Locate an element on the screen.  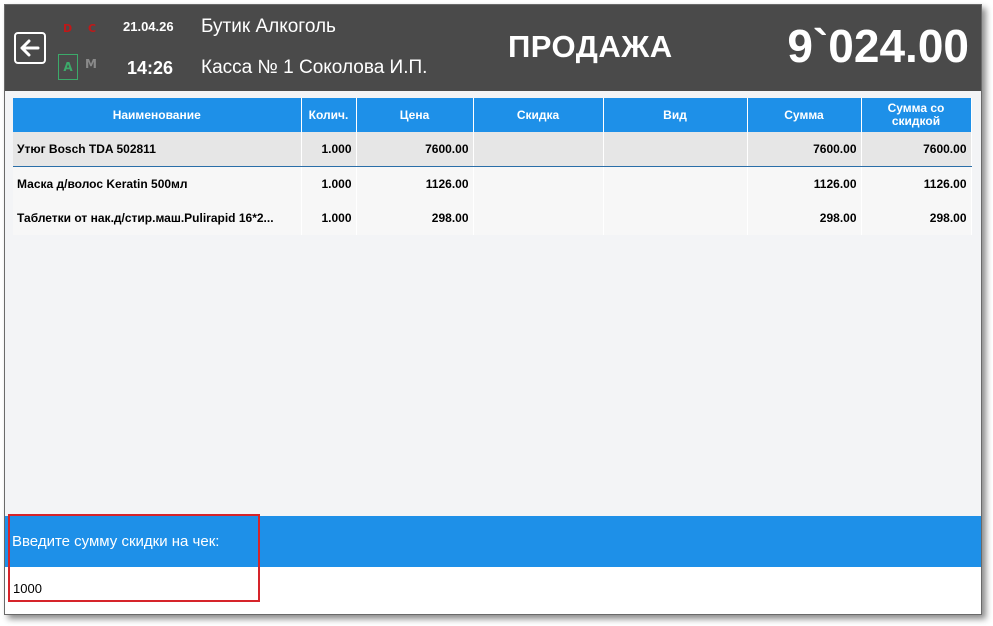
shop-name: Бутик Алкоголь is located at coordinates (268, 26).